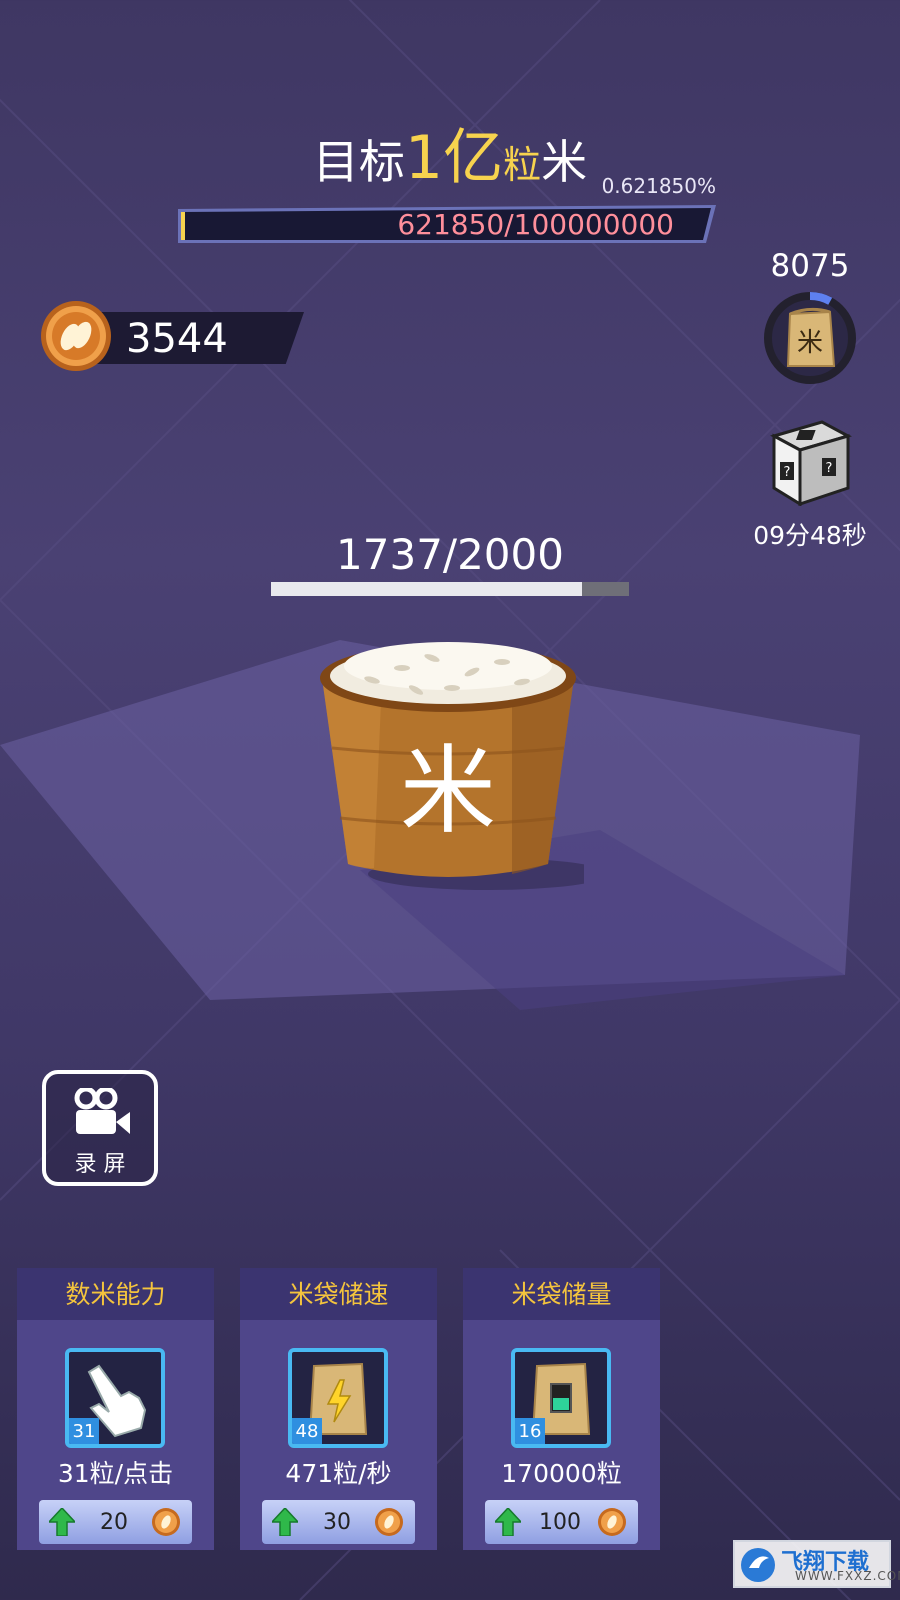 This screenshot has height=1600, width=900. Describe the element at coordinates (115, 1473) in the screenshot. I see `card-stat: 31粒/点击` at that location.